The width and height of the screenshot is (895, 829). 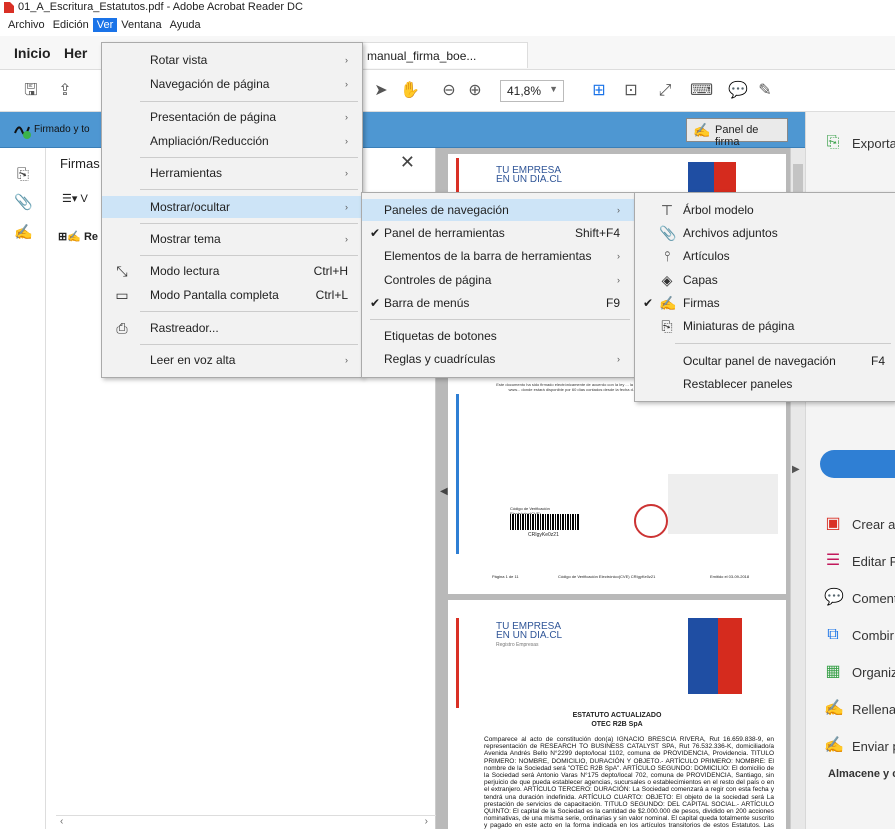 I want to click on tab-tools: Her, so click(x=75, y=53).